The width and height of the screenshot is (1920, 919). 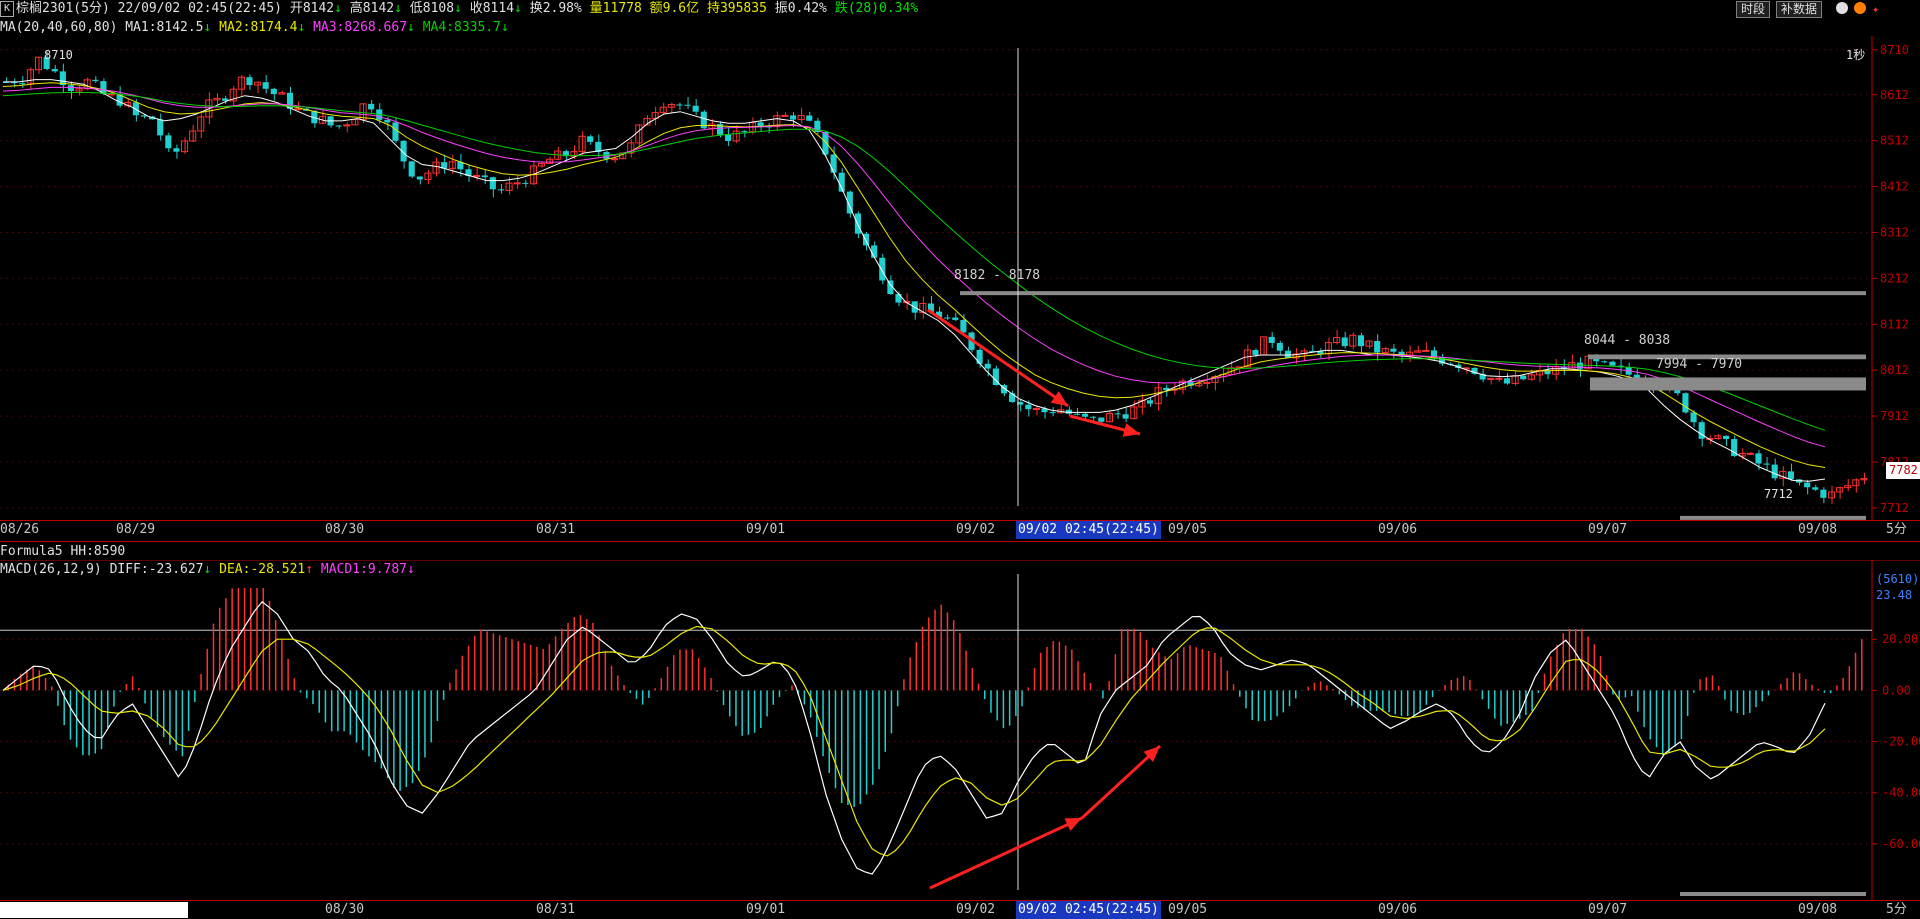 What do you see at coordinates (1894, 508) in the screenshot?
I see `price-tick-label: 7712` at bounding box center [1894, 508].